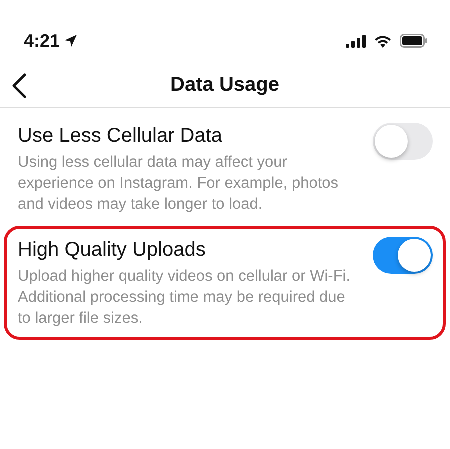 This screenshot has height=449, width=450. What do you see at coordinates (225, 85) in the screenshot?
I see `page-title: Data Usage` at bounding box center [225, 85].